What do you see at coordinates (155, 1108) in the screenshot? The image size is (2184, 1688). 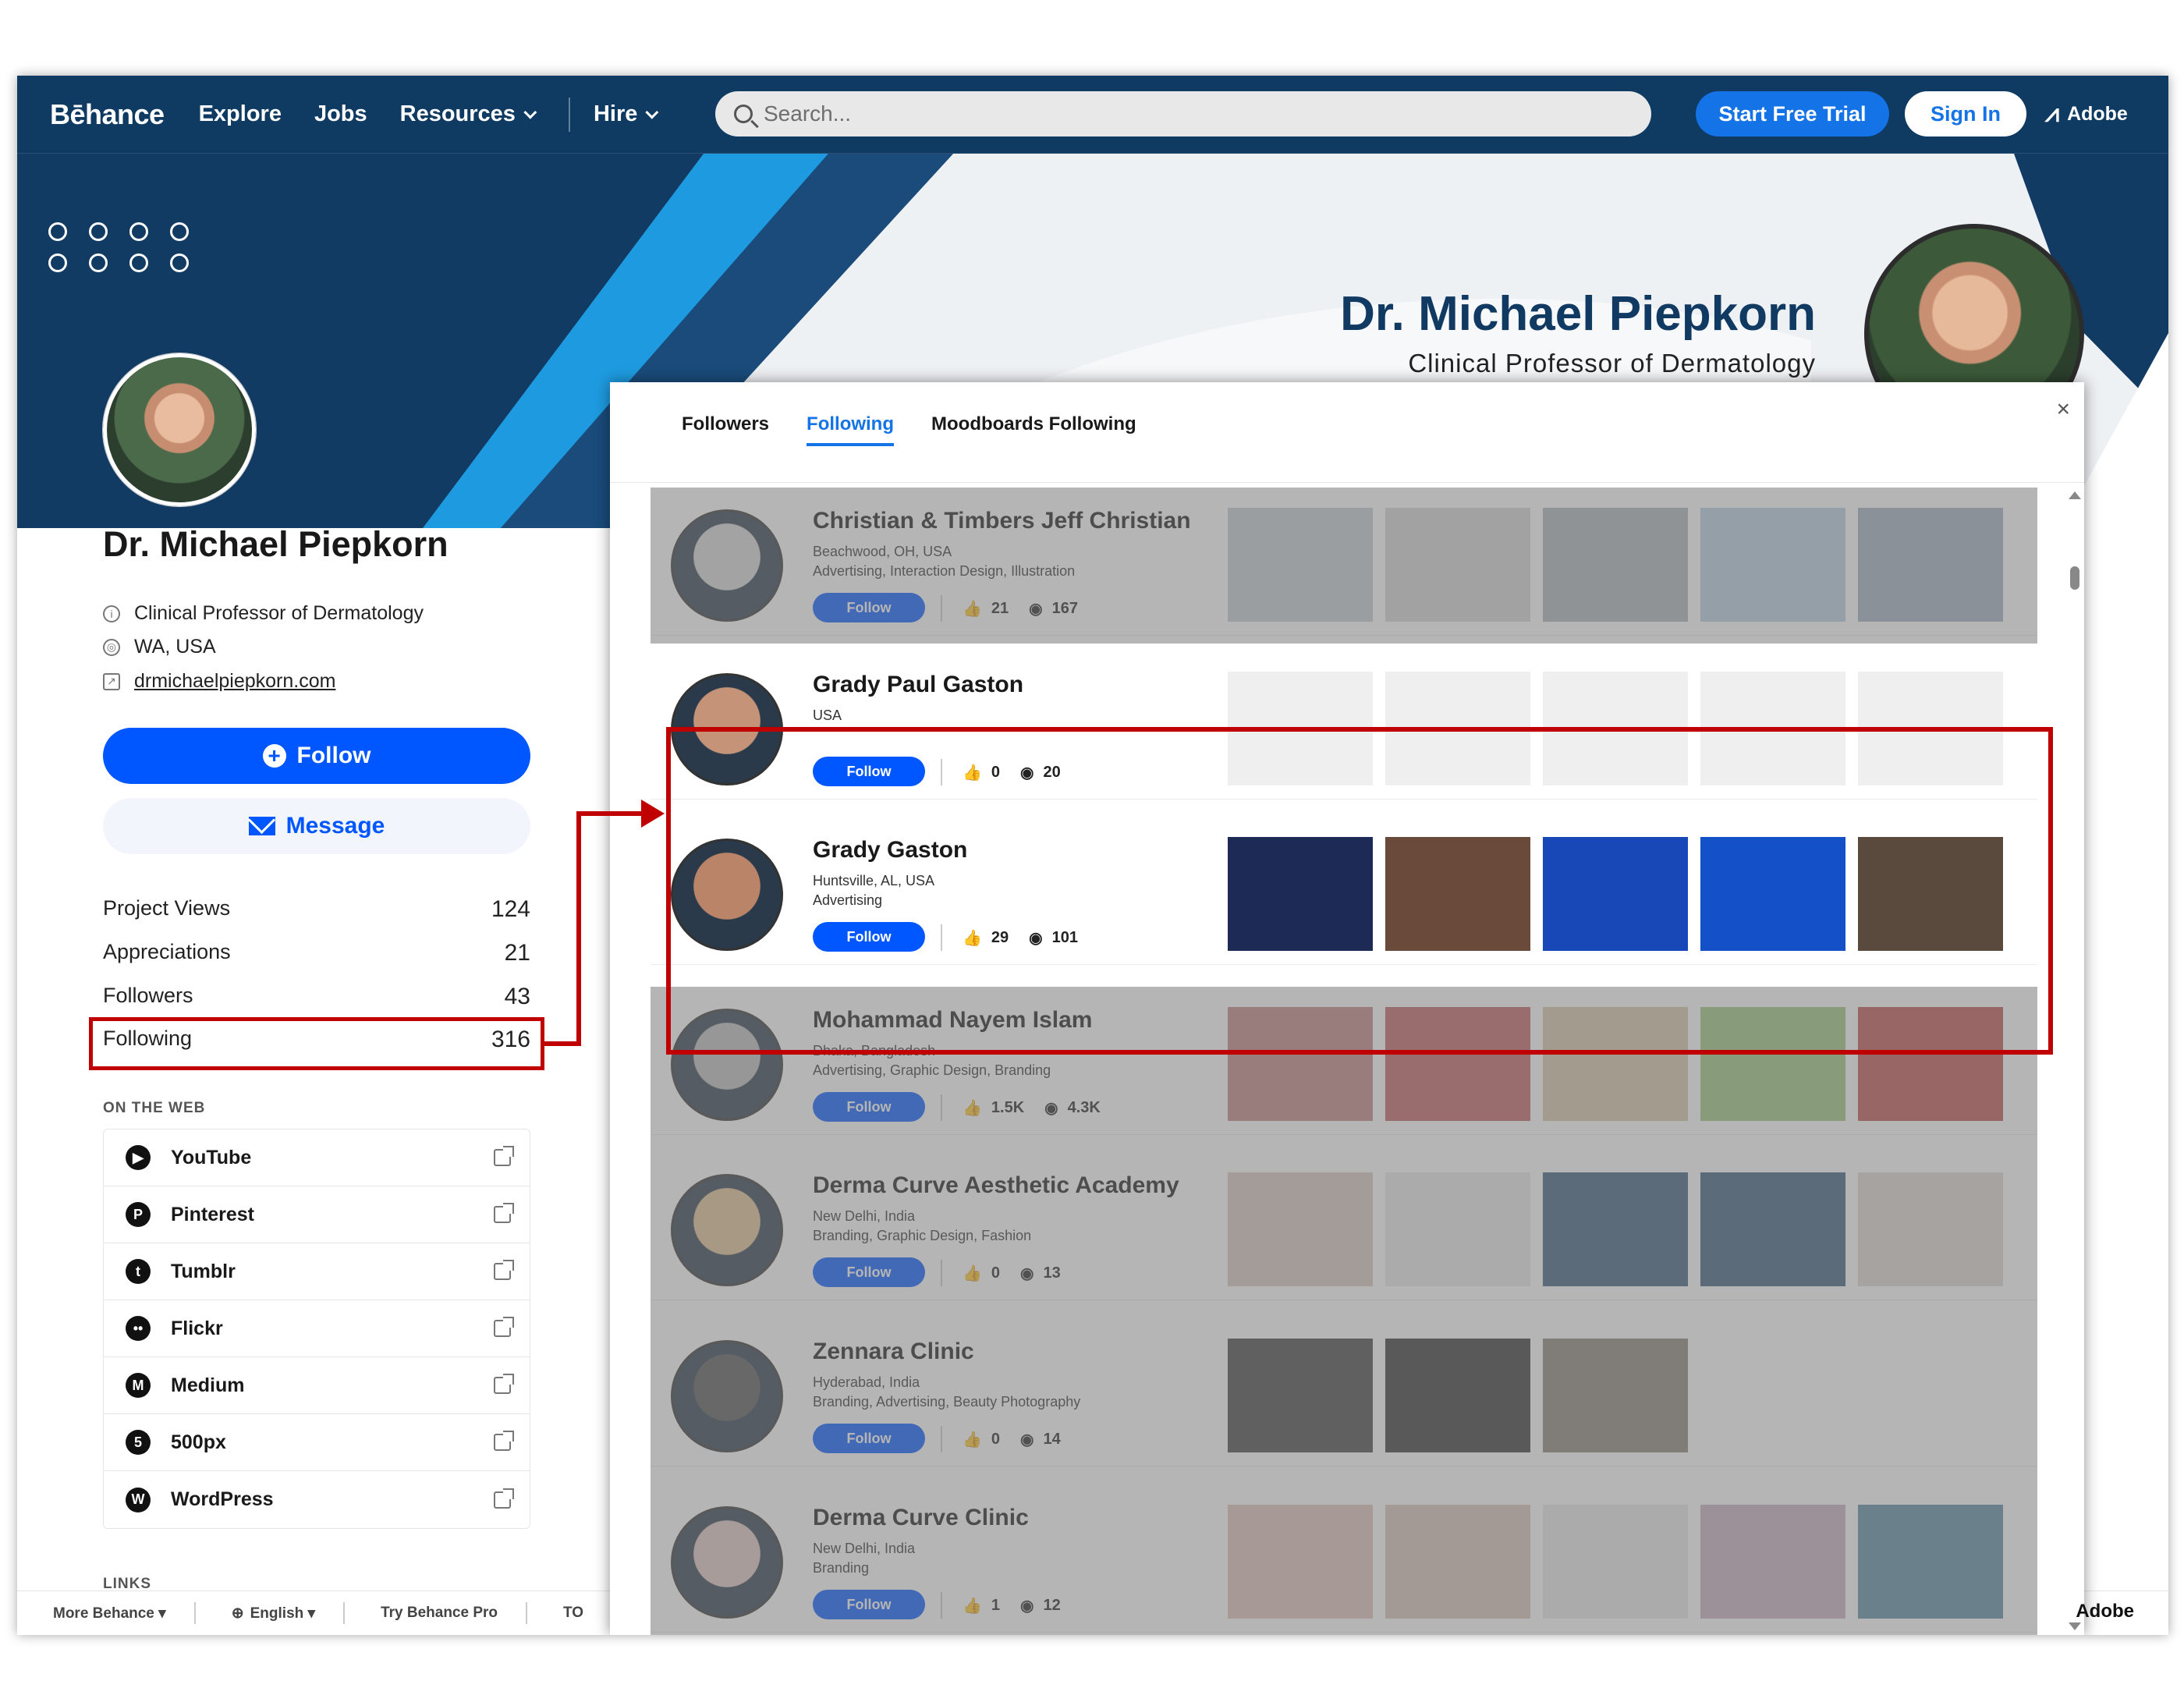 I see `on-the-web-heading: ON THE WEB` at bounding box center [155, 1108].